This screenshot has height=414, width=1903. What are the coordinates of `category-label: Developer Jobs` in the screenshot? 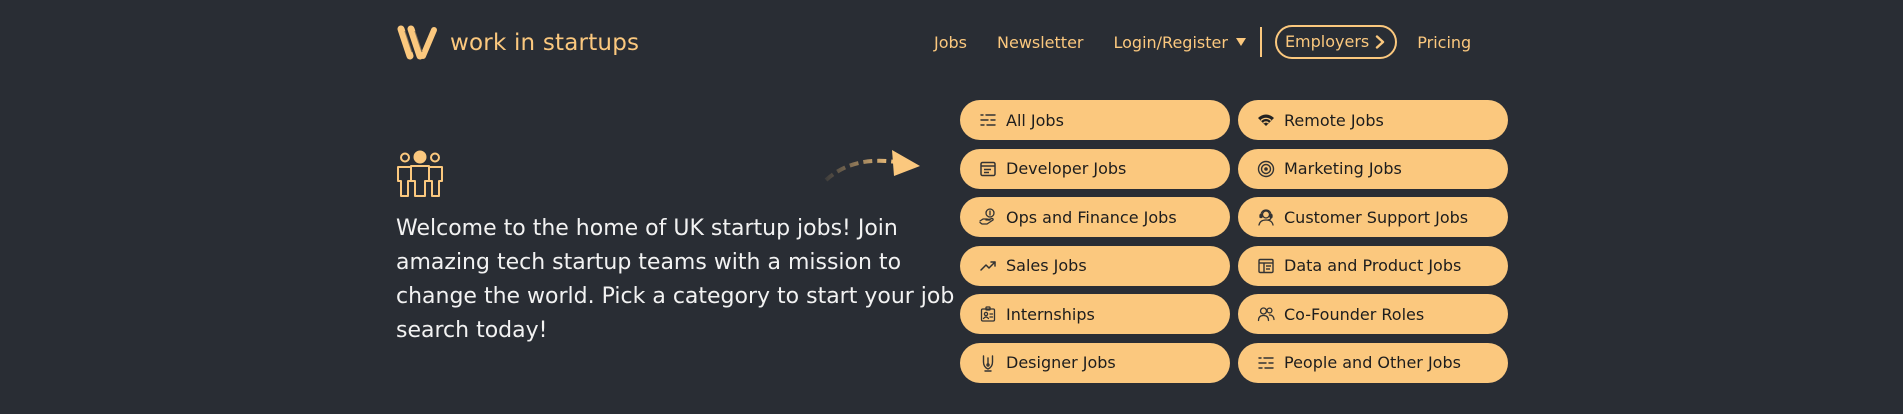 It's located at (1066, 169).